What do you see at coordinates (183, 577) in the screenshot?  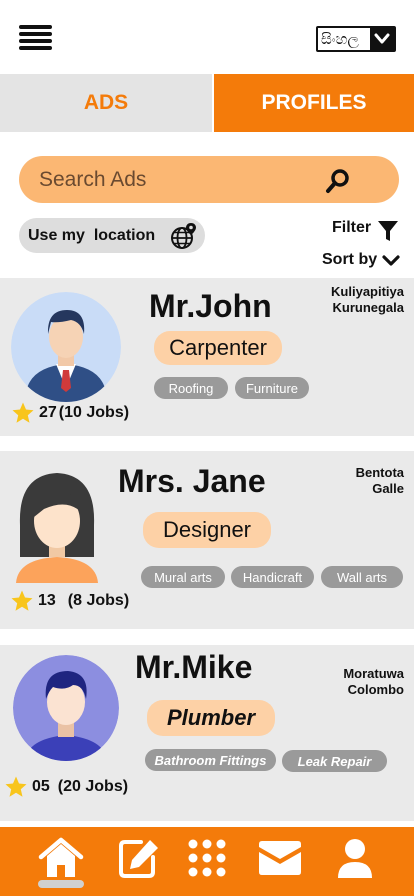 I see `skill-tag: Mural arts` at bounding box center [183, 577].